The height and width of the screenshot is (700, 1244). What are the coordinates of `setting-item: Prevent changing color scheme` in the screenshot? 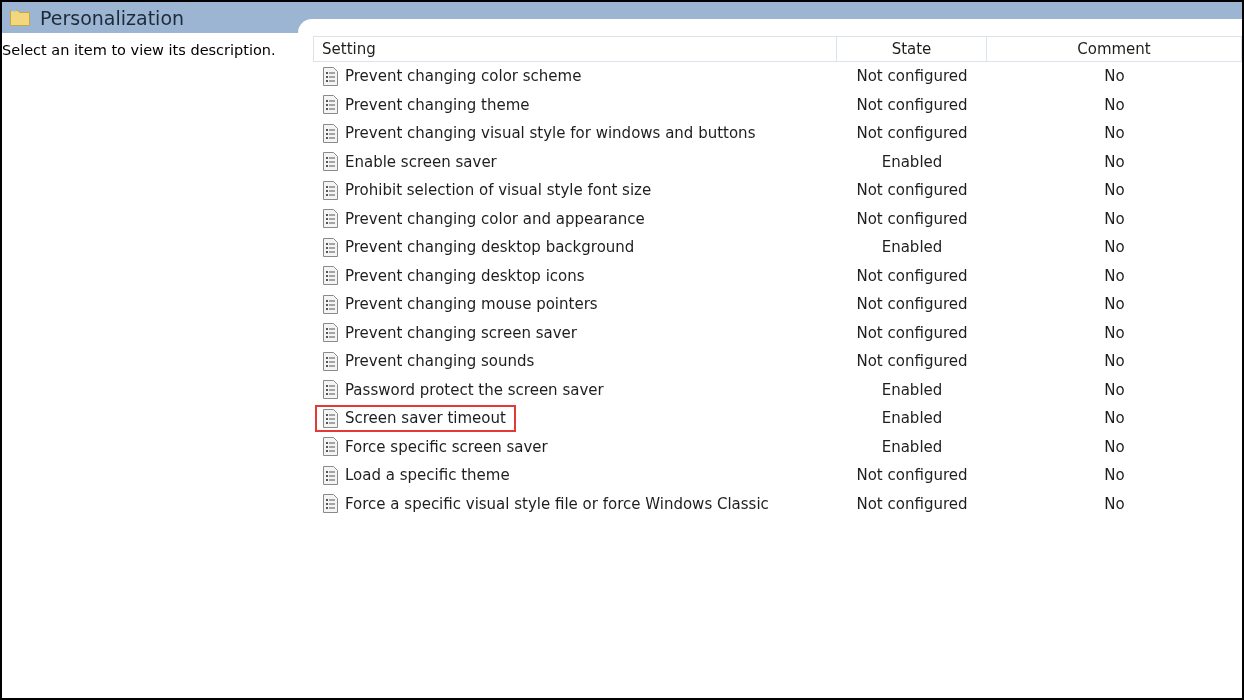 It's located at (453, 76).